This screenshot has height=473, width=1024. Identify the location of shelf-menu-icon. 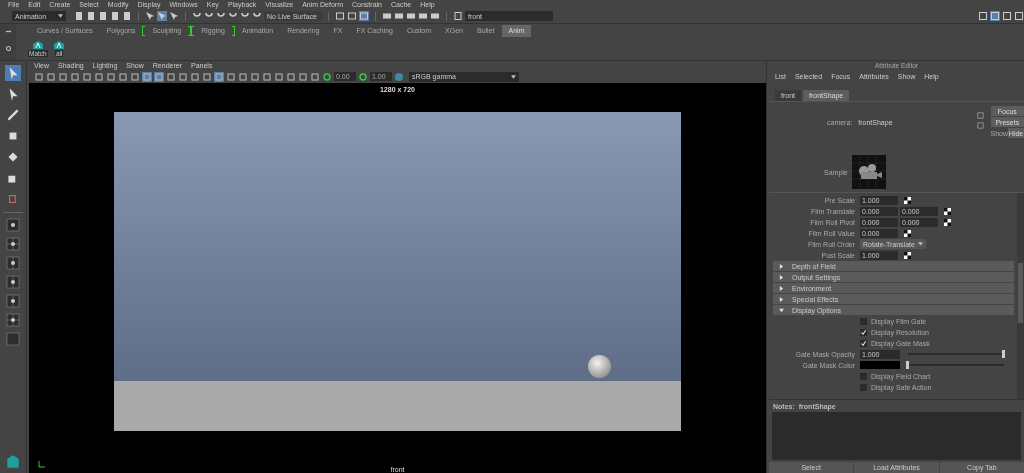
(8, 31).